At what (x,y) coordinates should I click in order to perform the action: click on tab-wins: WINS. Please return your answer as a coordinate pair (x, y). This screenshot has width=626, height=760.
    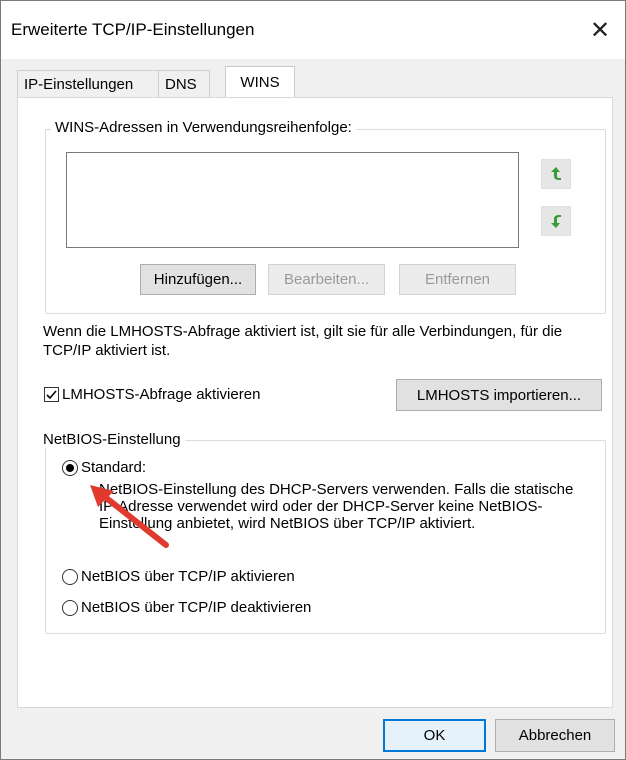
    Looking at the image, I should click on (260, 81).